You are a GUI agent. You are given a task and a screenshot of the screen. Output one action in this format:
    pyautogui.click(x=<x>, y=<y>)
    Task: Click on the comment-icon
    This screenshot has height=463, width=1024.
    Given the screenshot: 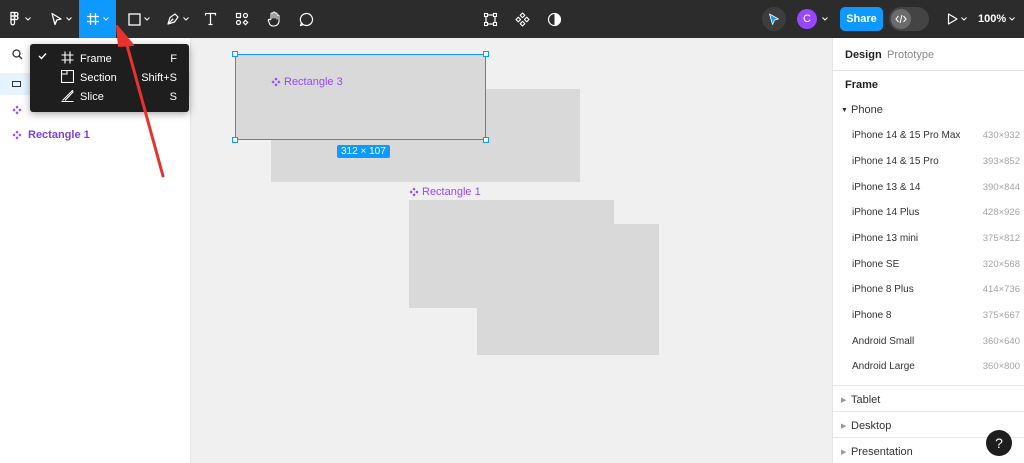 What is the action you would take?
    pyautogui.click(x=306, y=19)
    